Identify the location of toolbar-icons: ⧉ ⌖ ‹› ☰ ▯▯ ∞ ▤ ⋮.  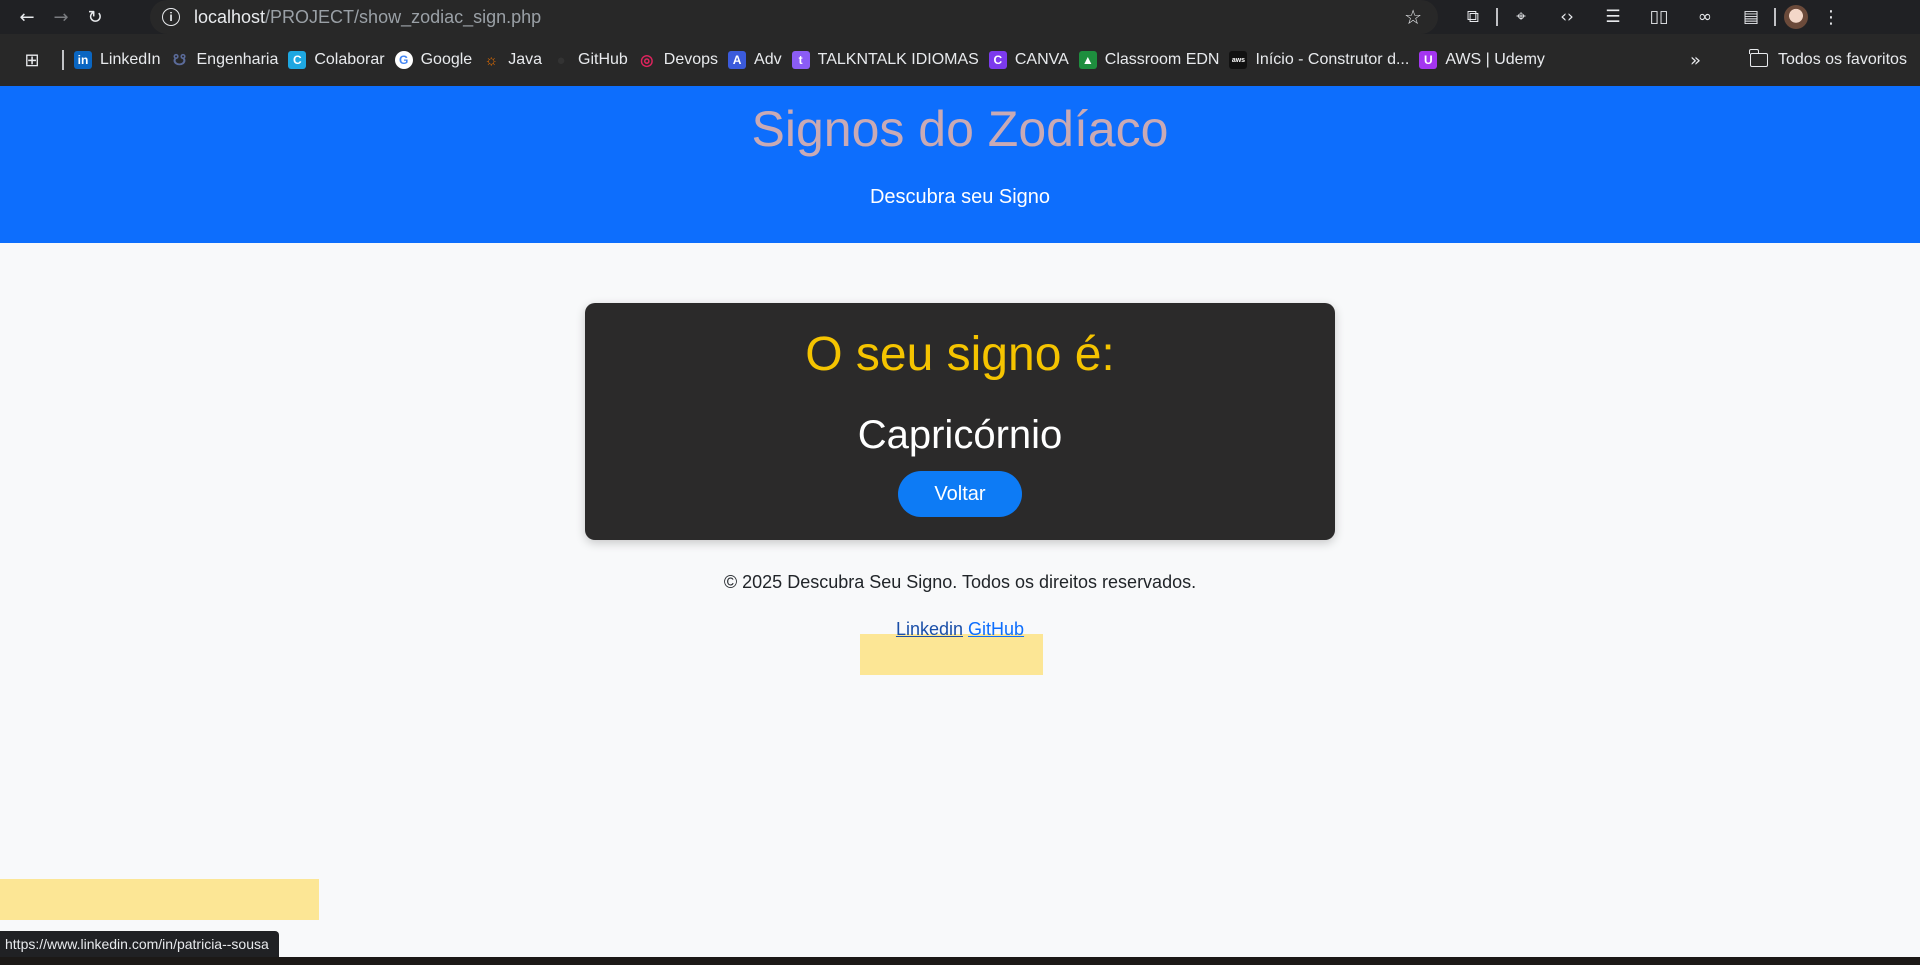
(1645, 17).